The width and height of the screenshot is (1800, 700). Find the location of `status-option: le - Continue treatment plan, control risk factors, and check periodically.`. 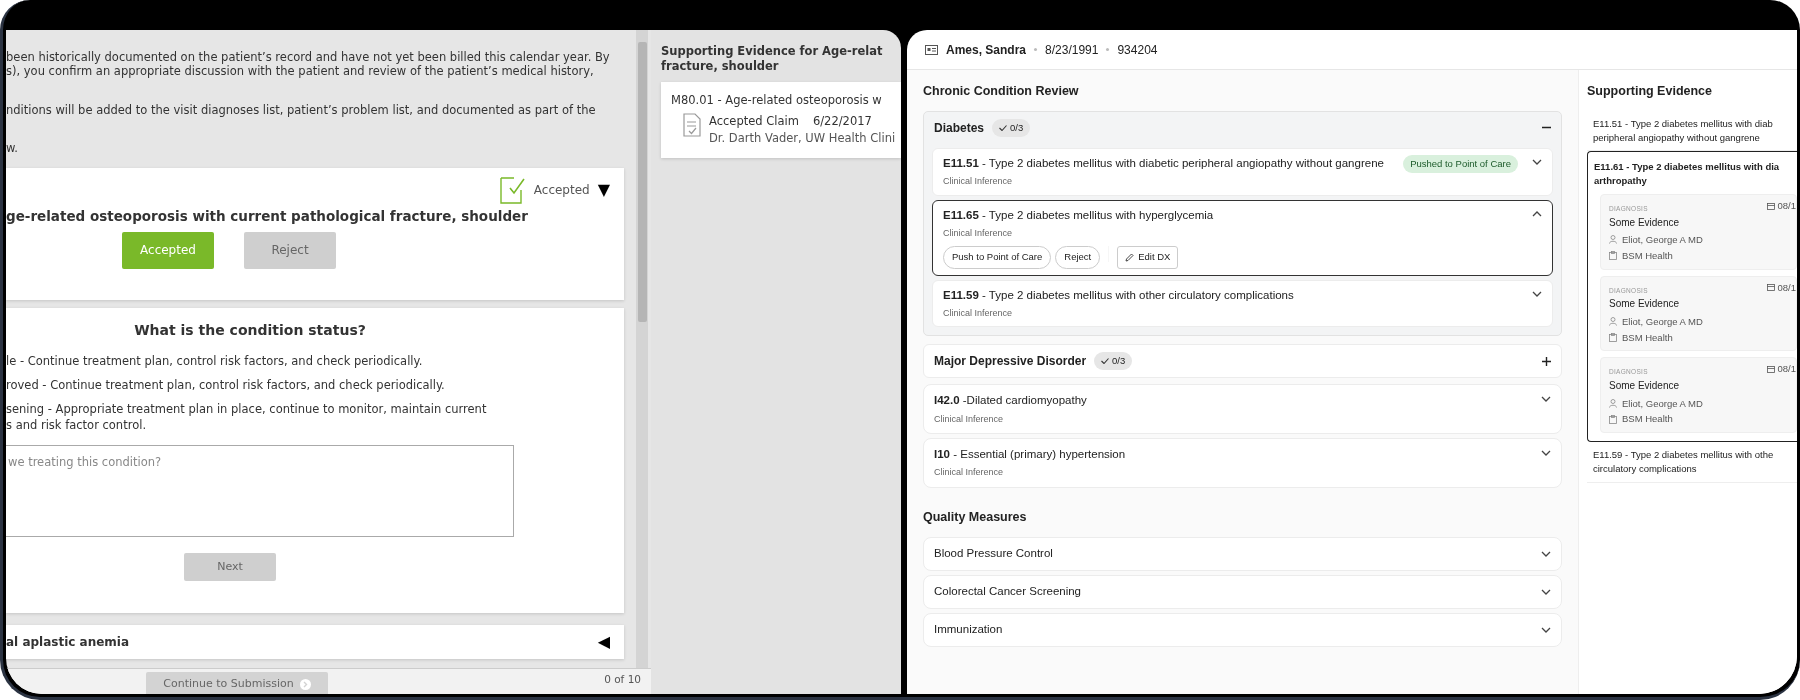

status-option: le - Continue treatment plan, control risk factors, and check periodically. is located at coordinates (315, 360).